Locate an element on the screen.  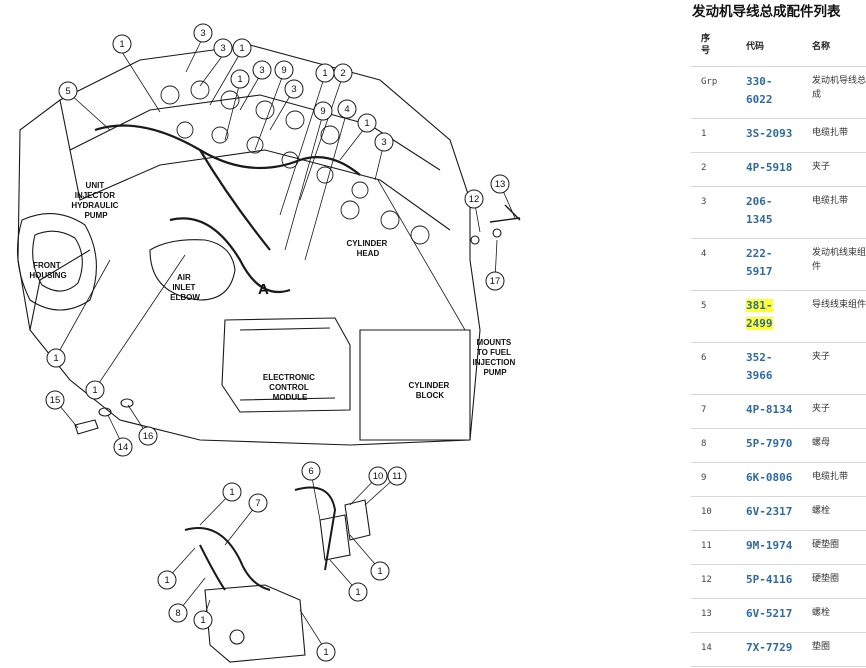
callout-marker: 17 is located at coordinates (495, 281).